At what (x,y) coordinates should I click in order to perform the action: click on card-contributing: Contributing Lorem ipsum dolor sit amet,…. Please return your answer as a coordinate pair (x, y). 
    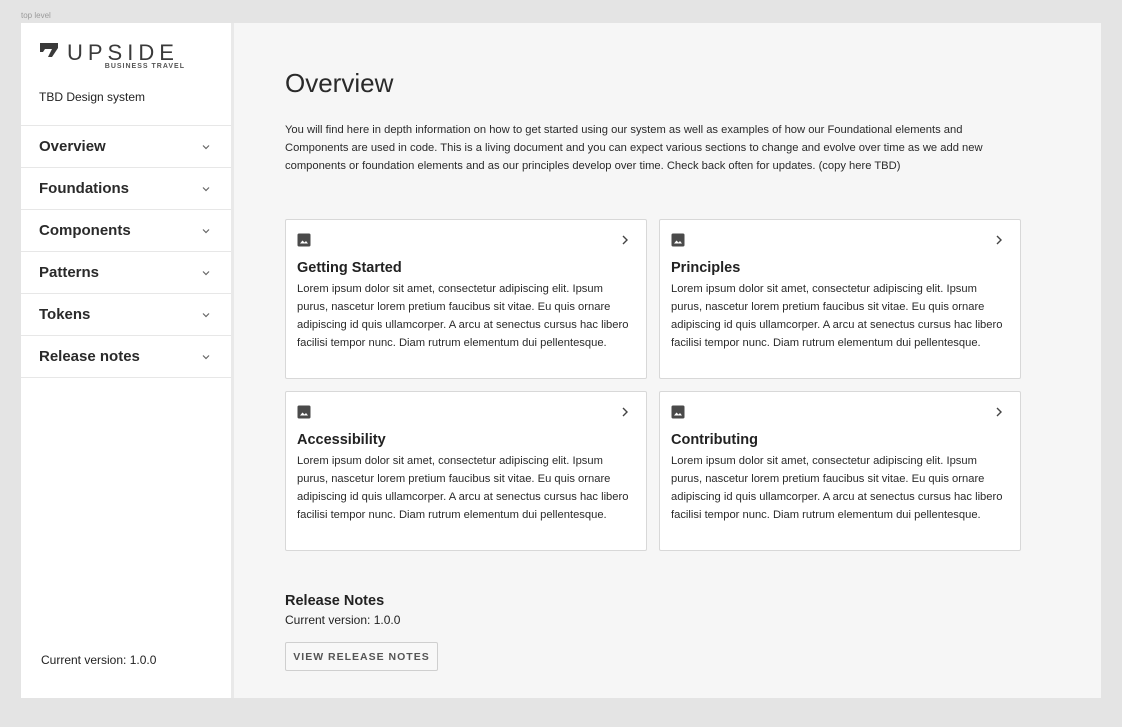
    Looking at the image, I should click on (840, 471).